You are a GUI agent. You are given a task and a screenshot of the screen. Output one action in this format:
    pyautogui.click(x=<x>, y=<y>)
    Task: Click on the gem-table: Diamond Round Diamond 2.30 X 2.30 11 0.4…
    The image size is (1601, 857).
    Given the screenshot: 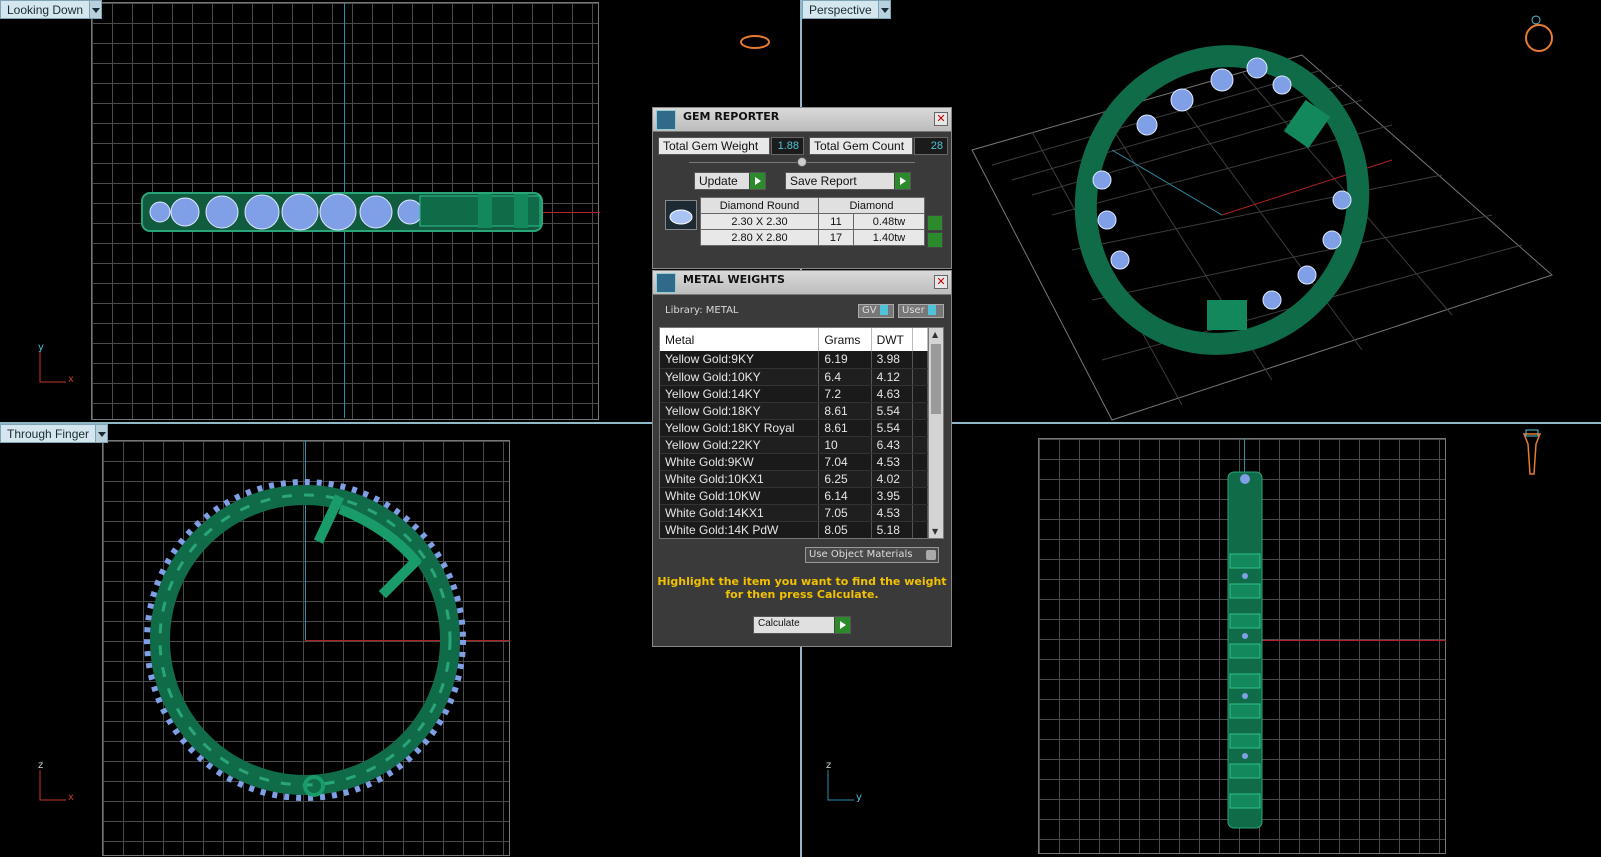 What is the action you would take?
    pyautogui.click(x=812, y=221)
    